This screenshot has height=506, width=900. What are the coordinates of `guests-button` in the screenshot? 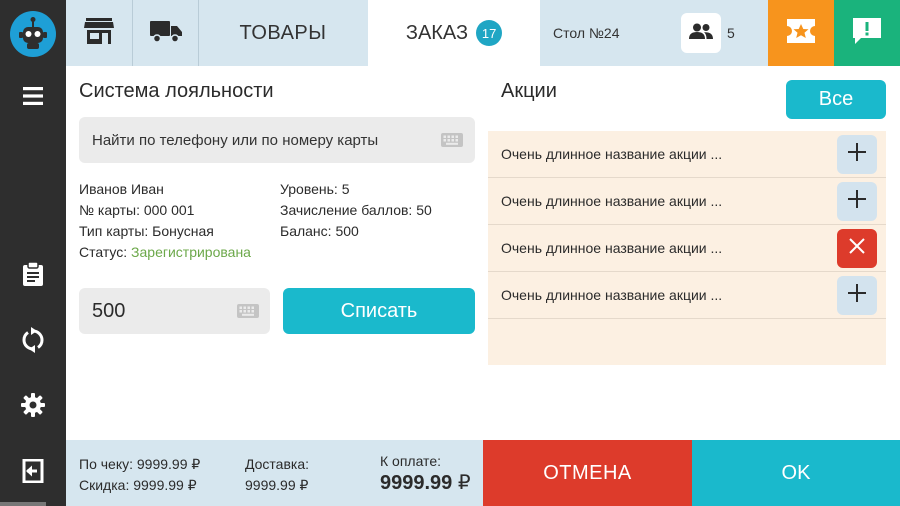 It's located at (701, 33).